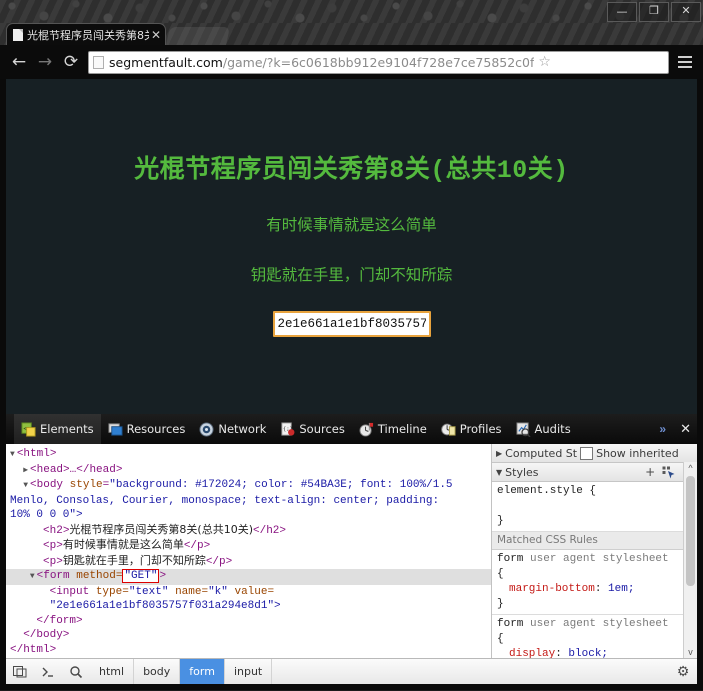 This screenshot has height=691, width=703. What do you see at coordinates (662, 429) in the screenshot?
I see `overflow-icon: »` at bounding box center [662, 429].